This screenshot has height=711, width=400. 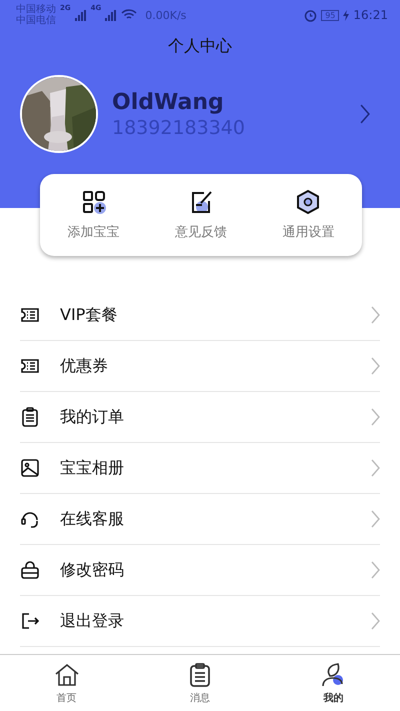 I want to click on alarm-icon, so click(x=311, y=15).